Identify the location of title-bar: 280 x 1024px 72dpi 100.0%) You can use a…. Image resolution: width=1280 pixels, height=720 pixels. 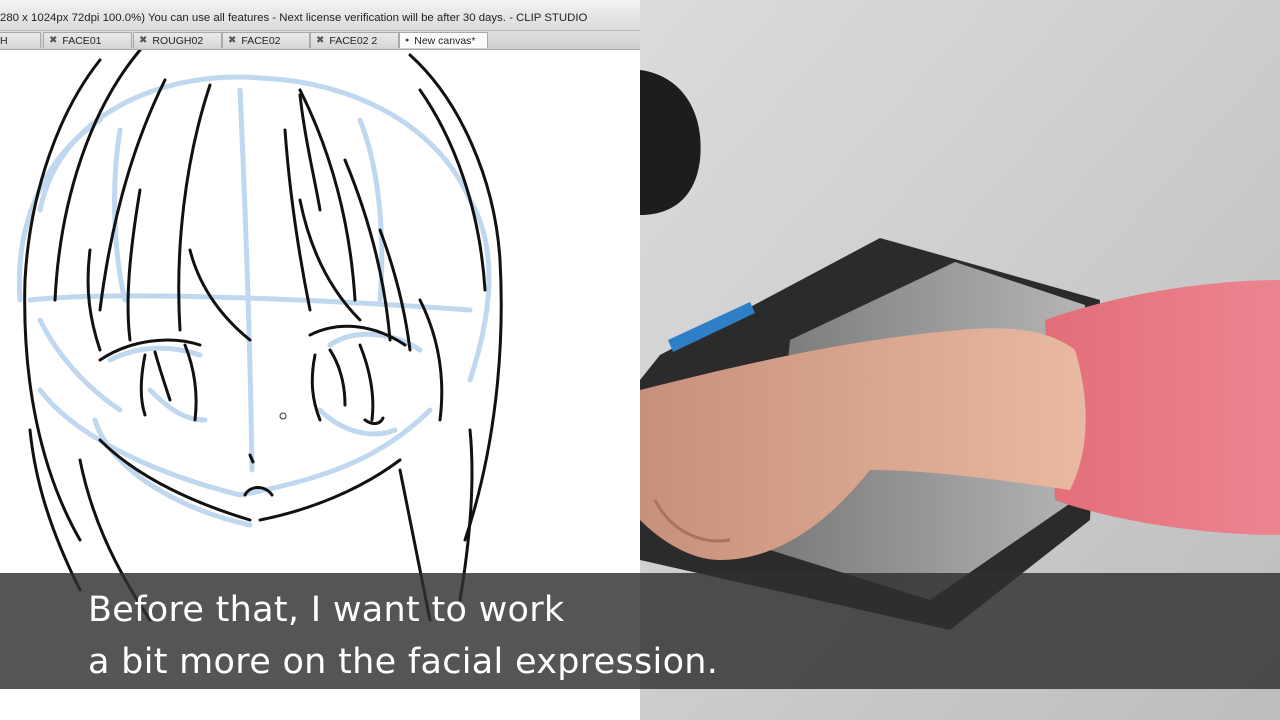
(320, 15).